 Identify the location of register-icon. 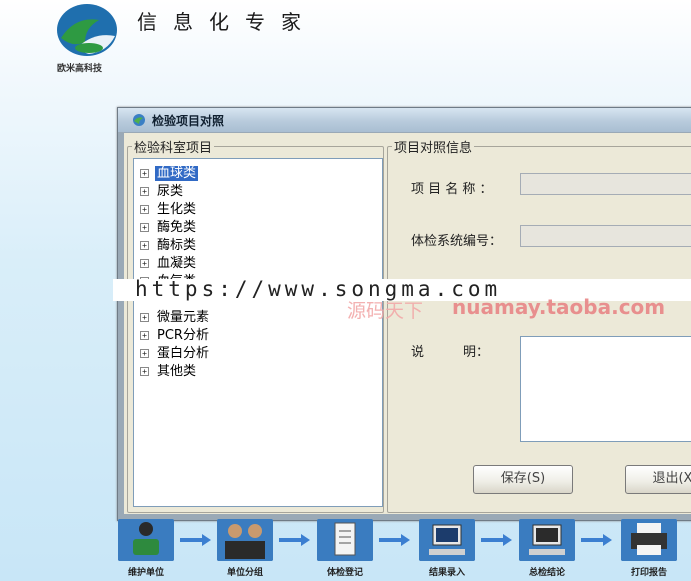
(345, 540).